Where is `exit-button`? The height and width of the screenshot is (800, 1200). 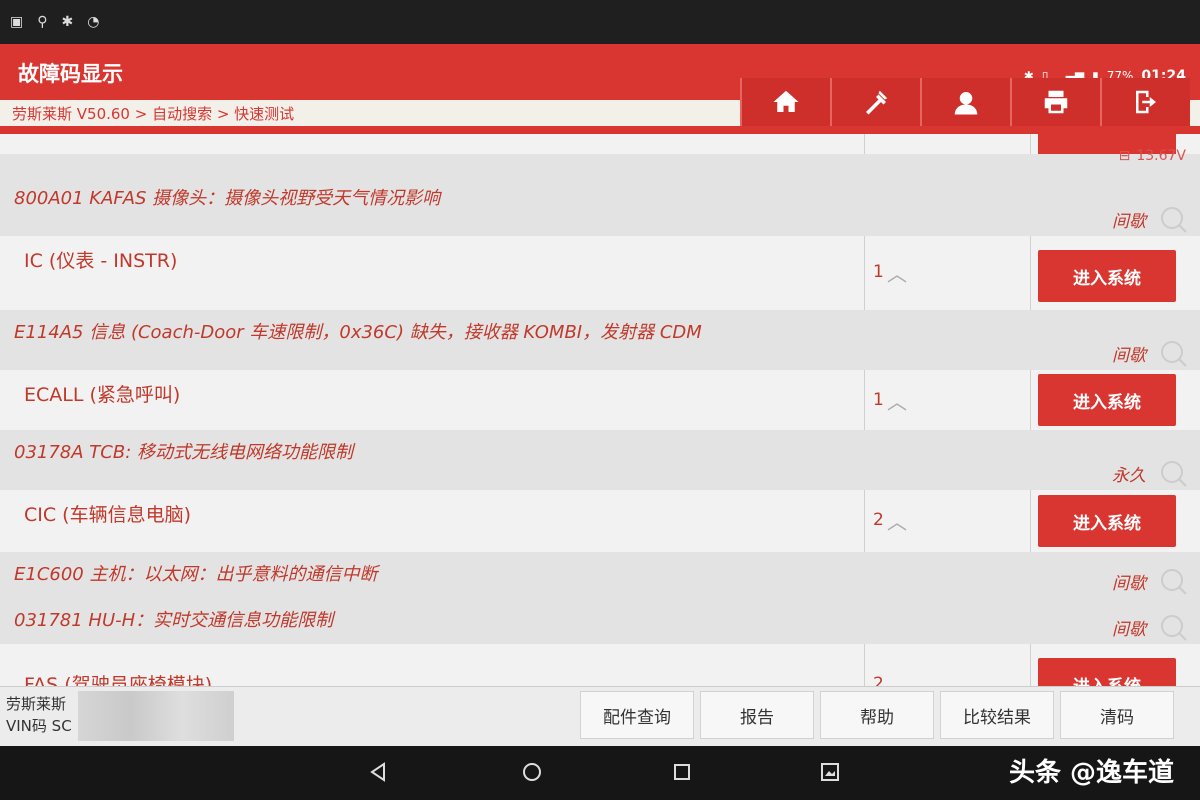
exit-button is located at coordinates (1145, 102).